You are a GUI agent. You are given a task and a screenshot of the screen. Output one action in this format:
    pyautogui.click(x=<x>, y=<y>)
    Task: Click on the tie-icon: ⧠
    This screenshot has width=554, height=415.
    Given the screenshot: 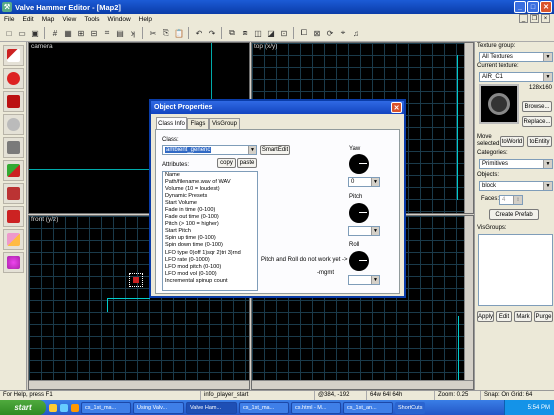 What is the action you would take?
    pyautogui.click(x=304, y=33)
    